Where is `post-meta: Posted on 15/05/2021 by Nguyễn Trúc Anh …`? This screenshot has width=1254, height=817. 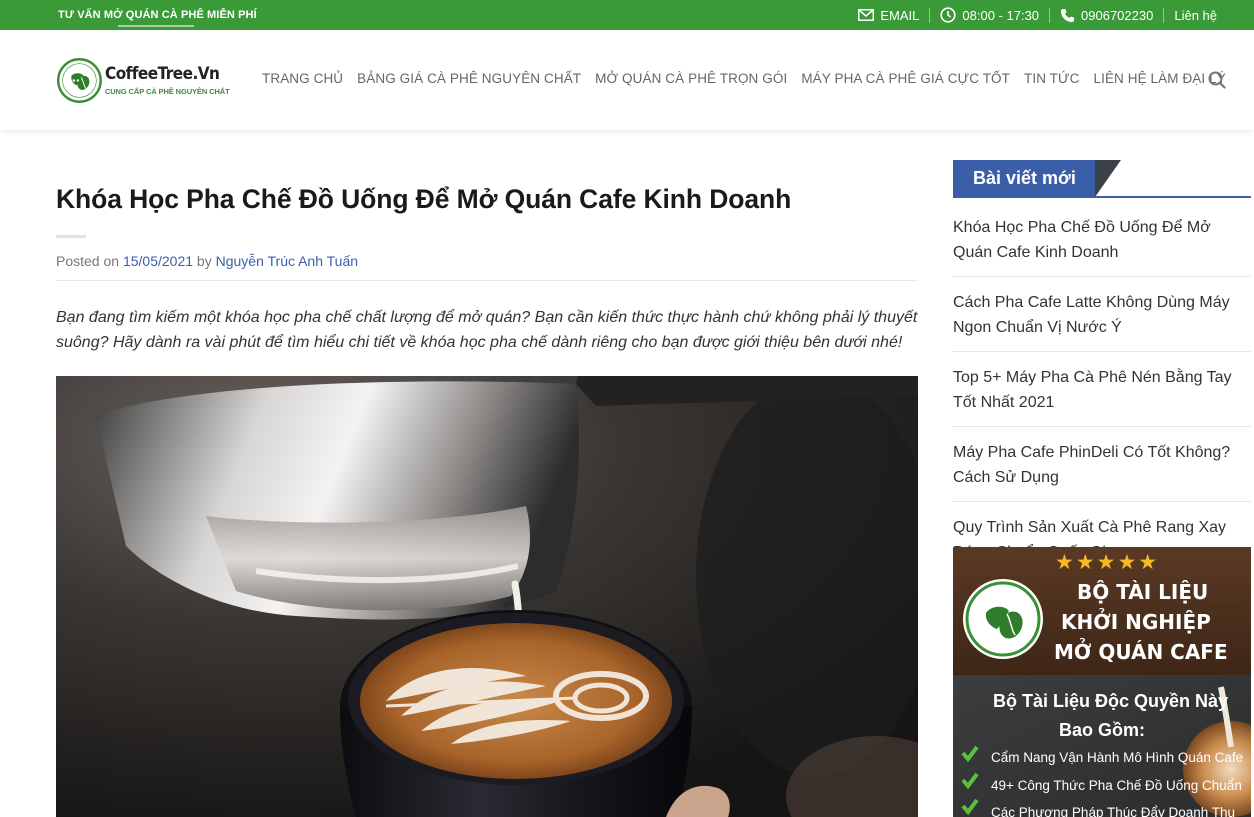
post-meta: Posted on 15/05/2021 by Nguyễn Trúc Anh … is located at coordinates (207, 261).